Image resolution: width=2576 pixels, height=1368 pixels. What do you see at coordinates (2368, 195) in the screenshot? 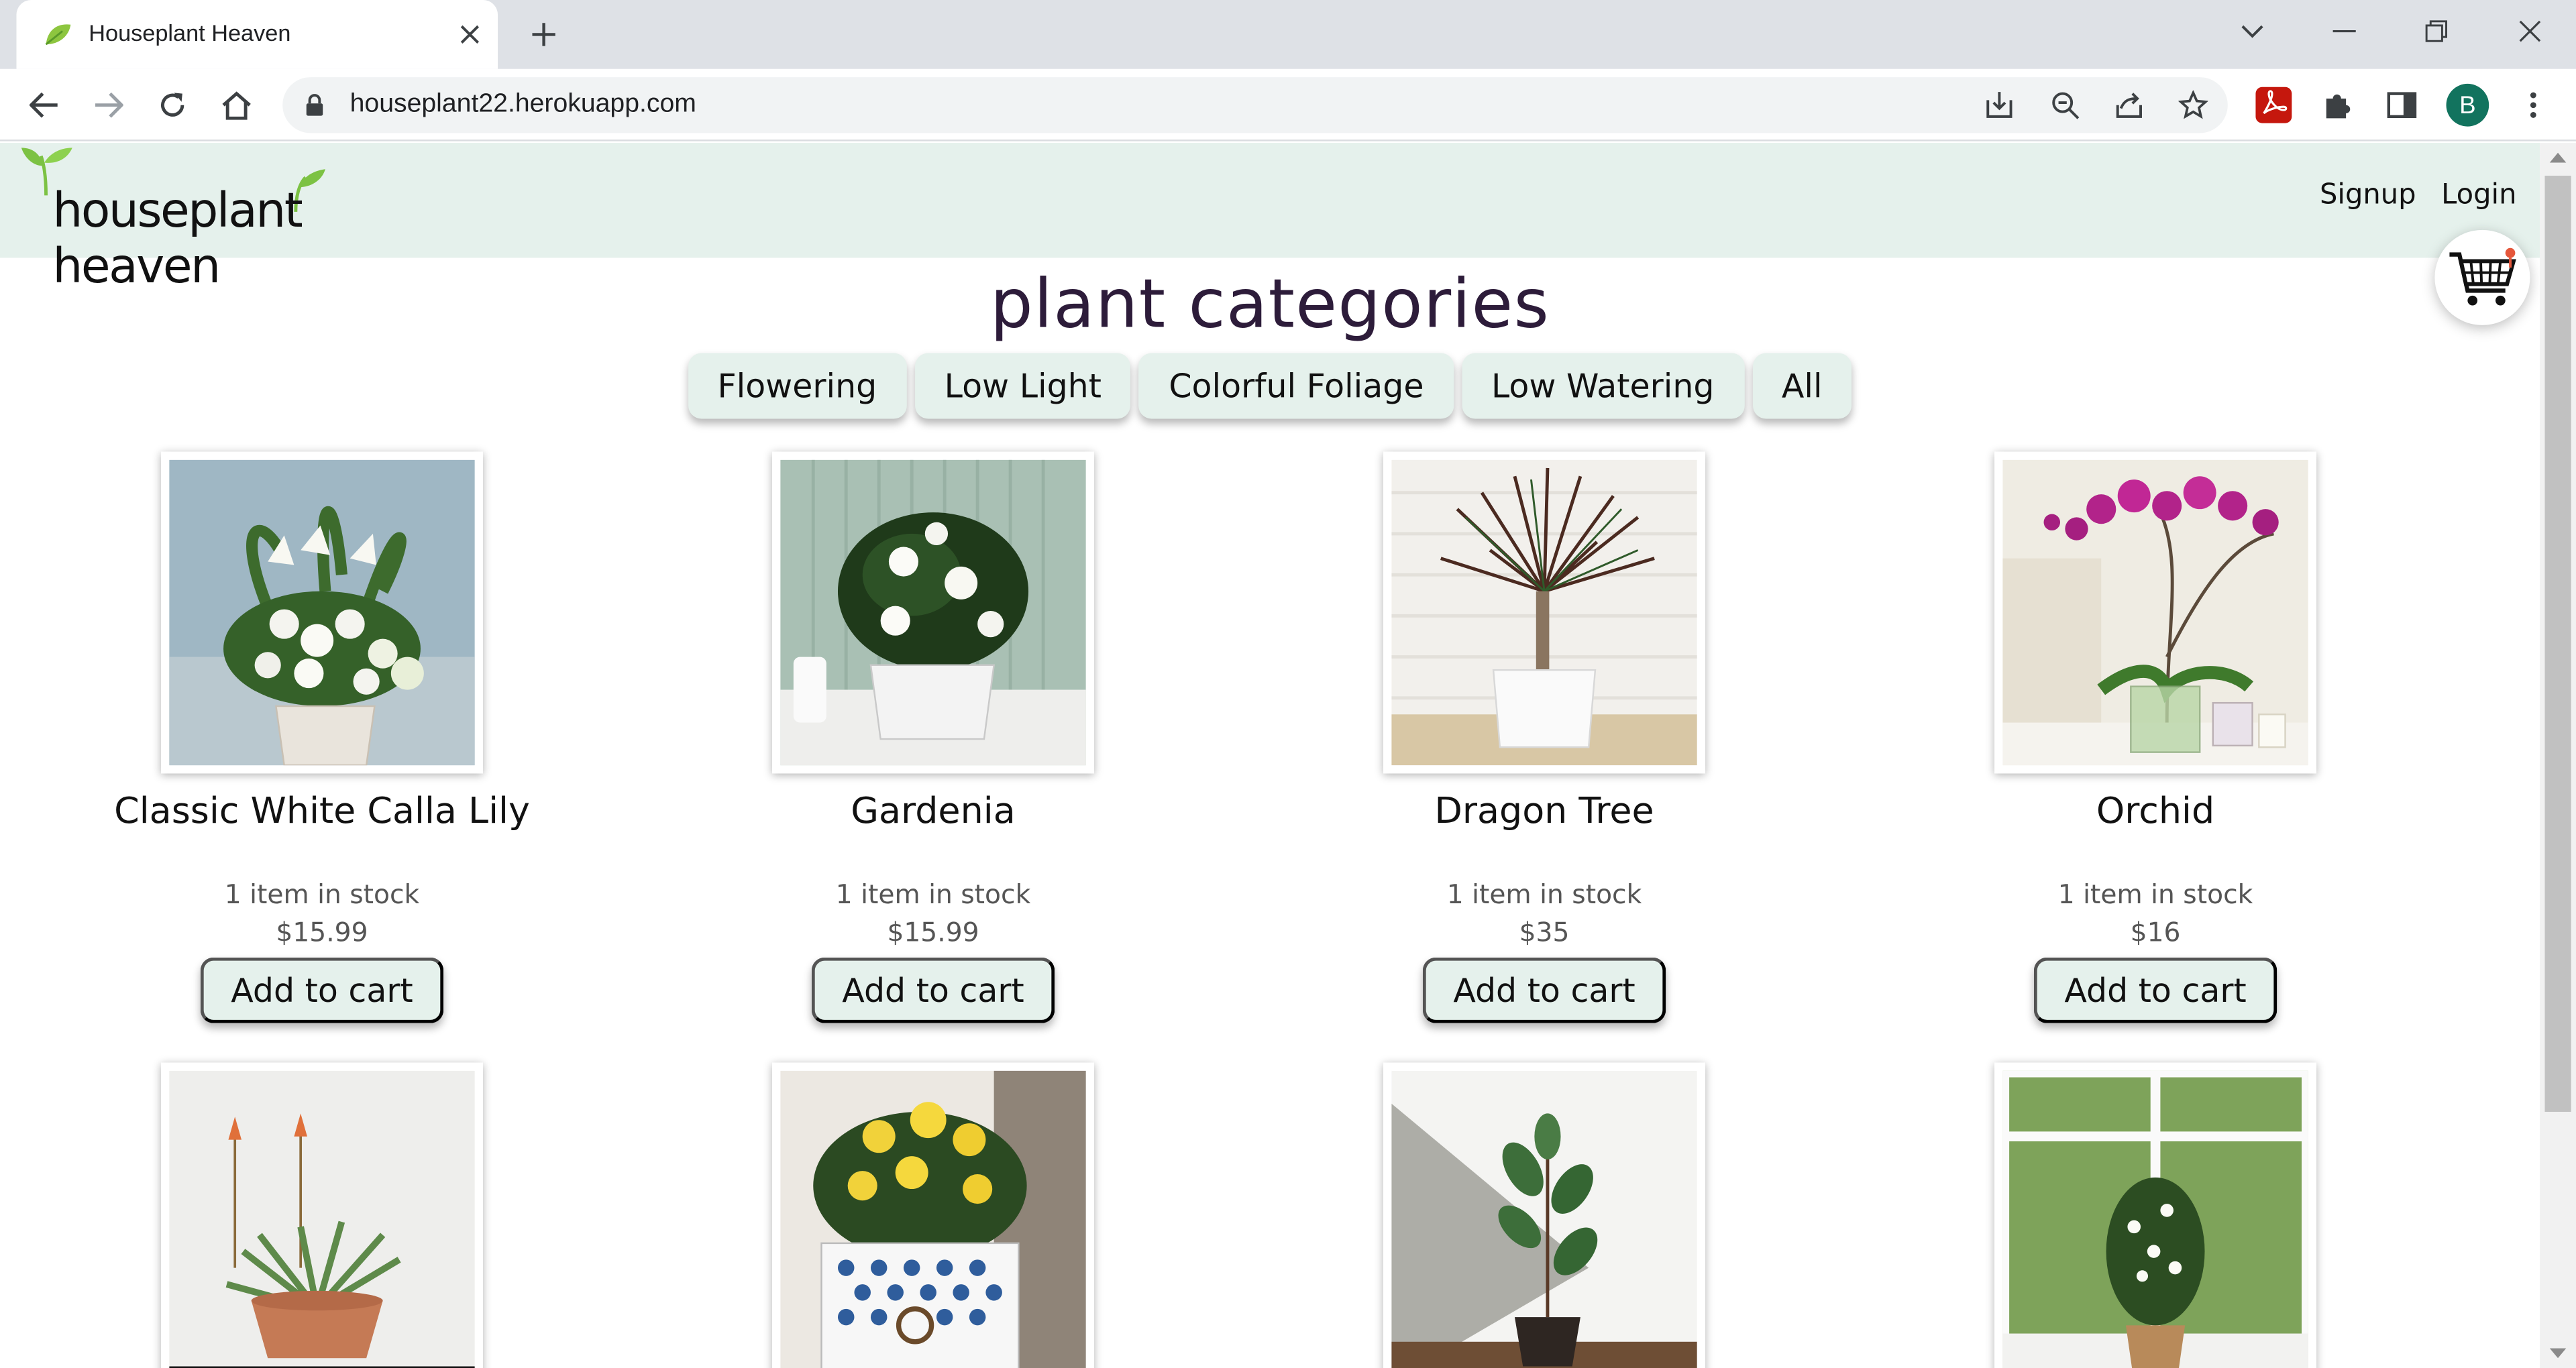
I see `signup-link: Signup` at bounding box center [2368, 195].